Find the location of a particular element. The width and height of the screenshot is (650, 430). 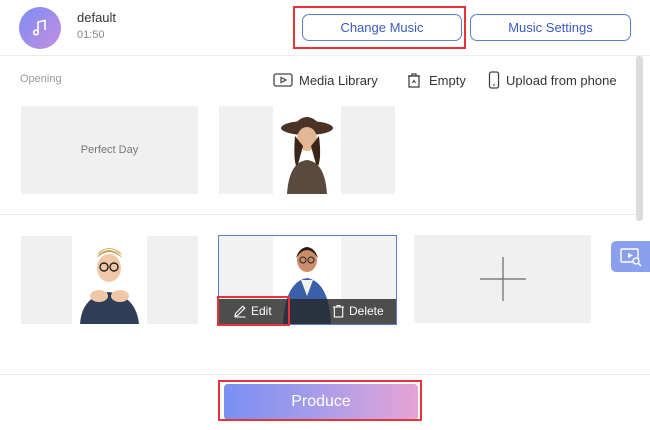

side-panel-tab is located at coordinates (630, 256).